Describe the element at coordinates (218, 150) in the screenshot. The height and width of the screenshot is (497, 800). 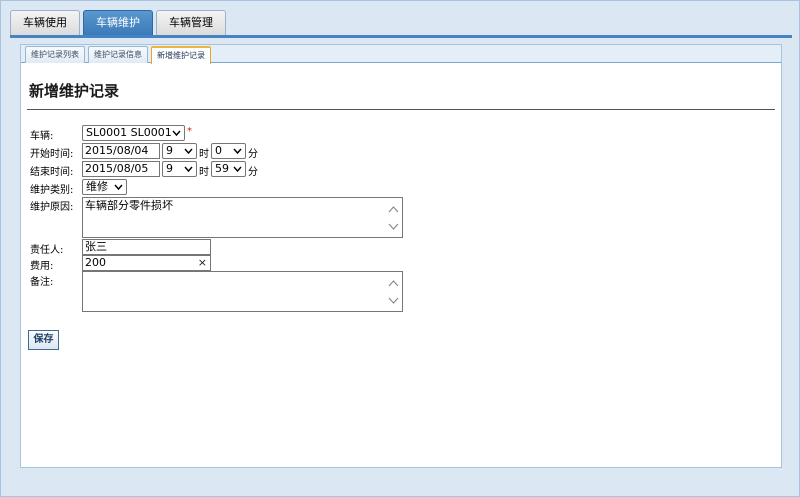
I see `start-minute-value: 0` at that location.